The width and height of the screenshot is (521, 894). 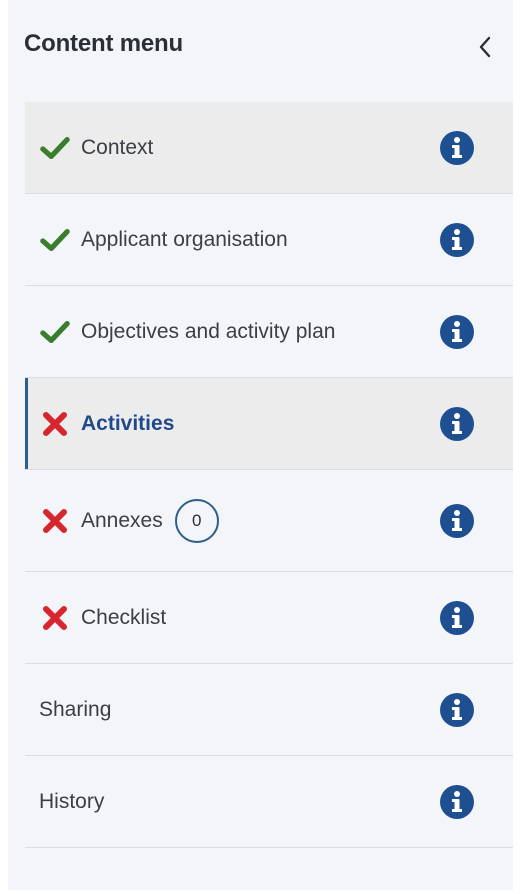 I want to click on menu-item-label-group: Annexes 0, so click(x=150, y=520).